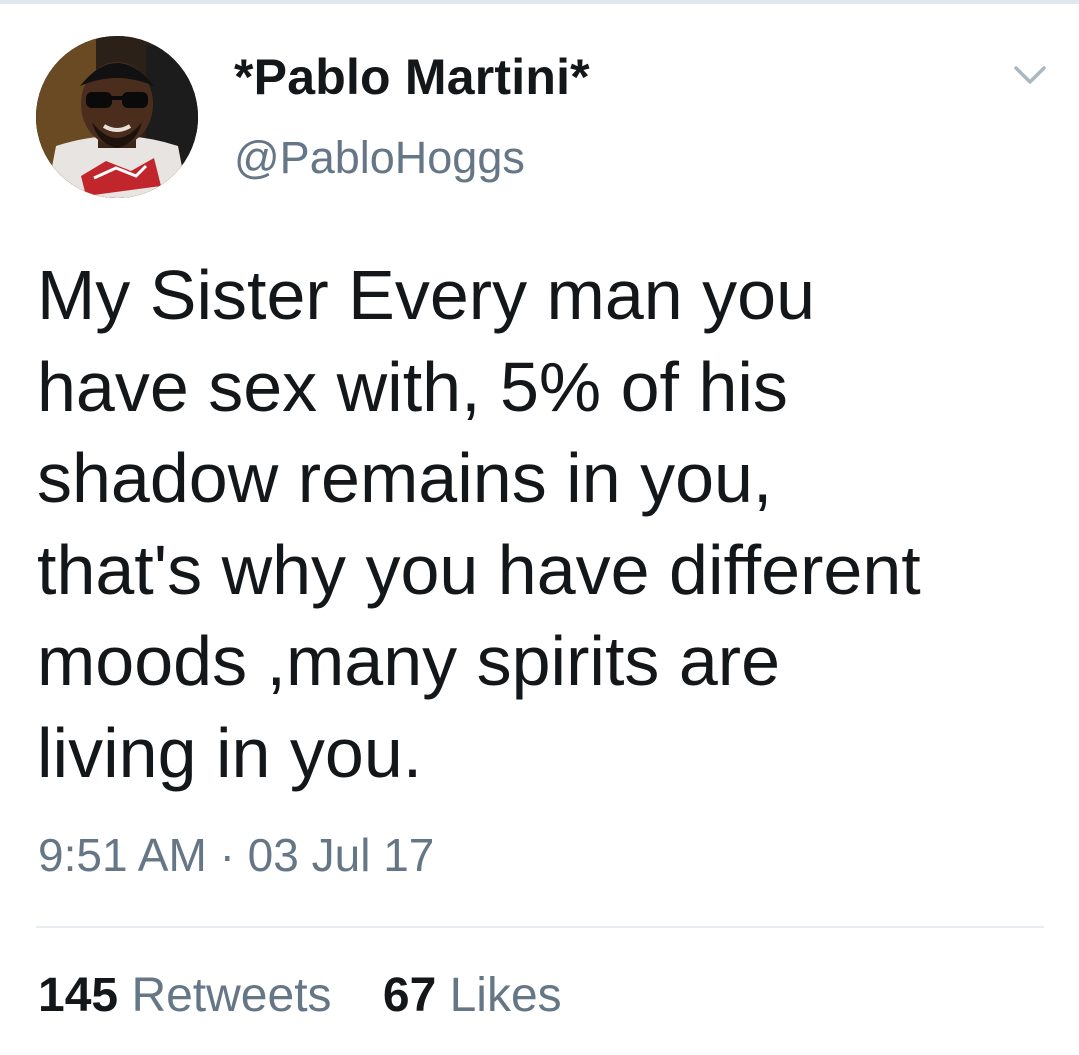  I want to click on tweet-stats: 145 Retweets 67 Likes, so click(319, 995).